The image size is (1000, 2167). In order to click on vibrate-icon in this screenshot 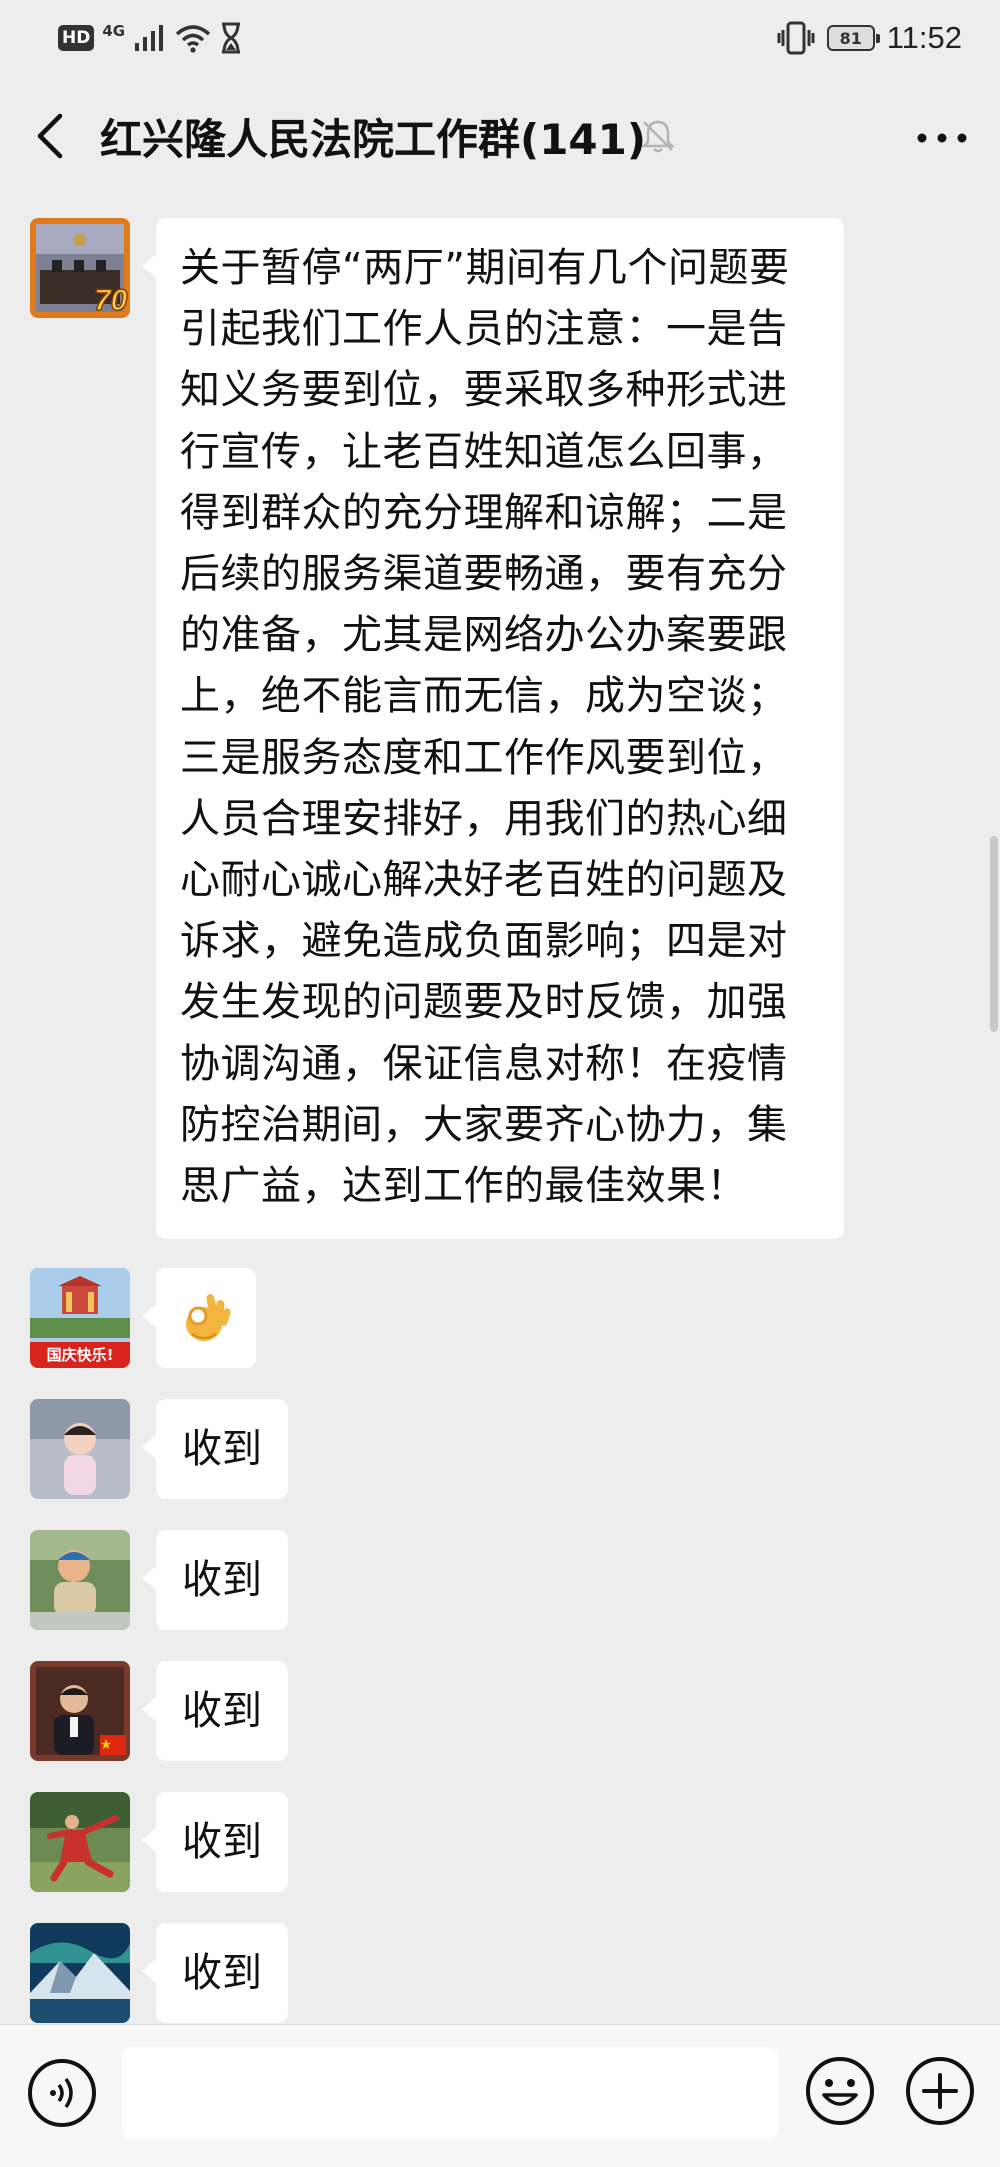, I will do `click(796, 38)`.